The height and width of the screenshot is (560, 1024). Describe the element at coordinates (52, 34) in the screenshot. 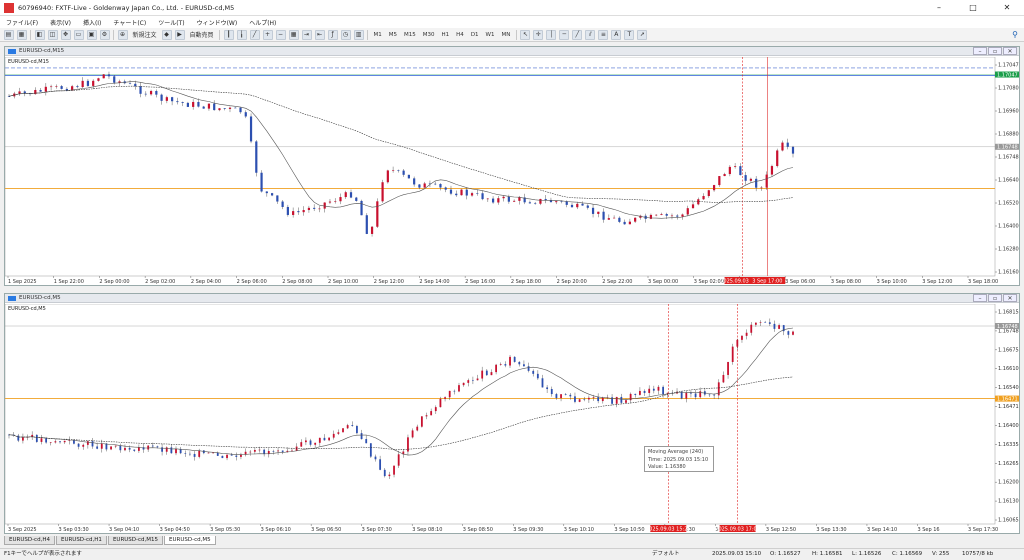

I see `data-window-icon: ◫` at that location.